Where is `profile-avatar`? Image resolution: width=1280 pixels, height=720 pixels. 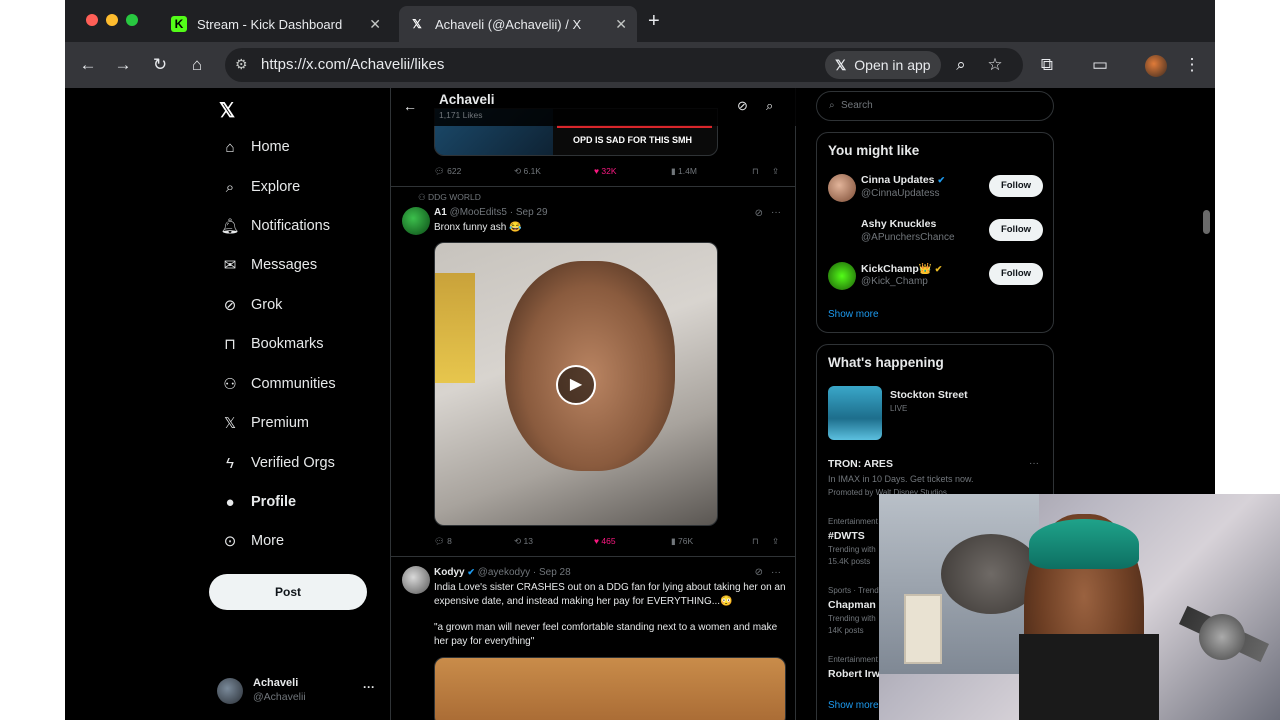 profile-avatar is located at coordinates (1156, 66).